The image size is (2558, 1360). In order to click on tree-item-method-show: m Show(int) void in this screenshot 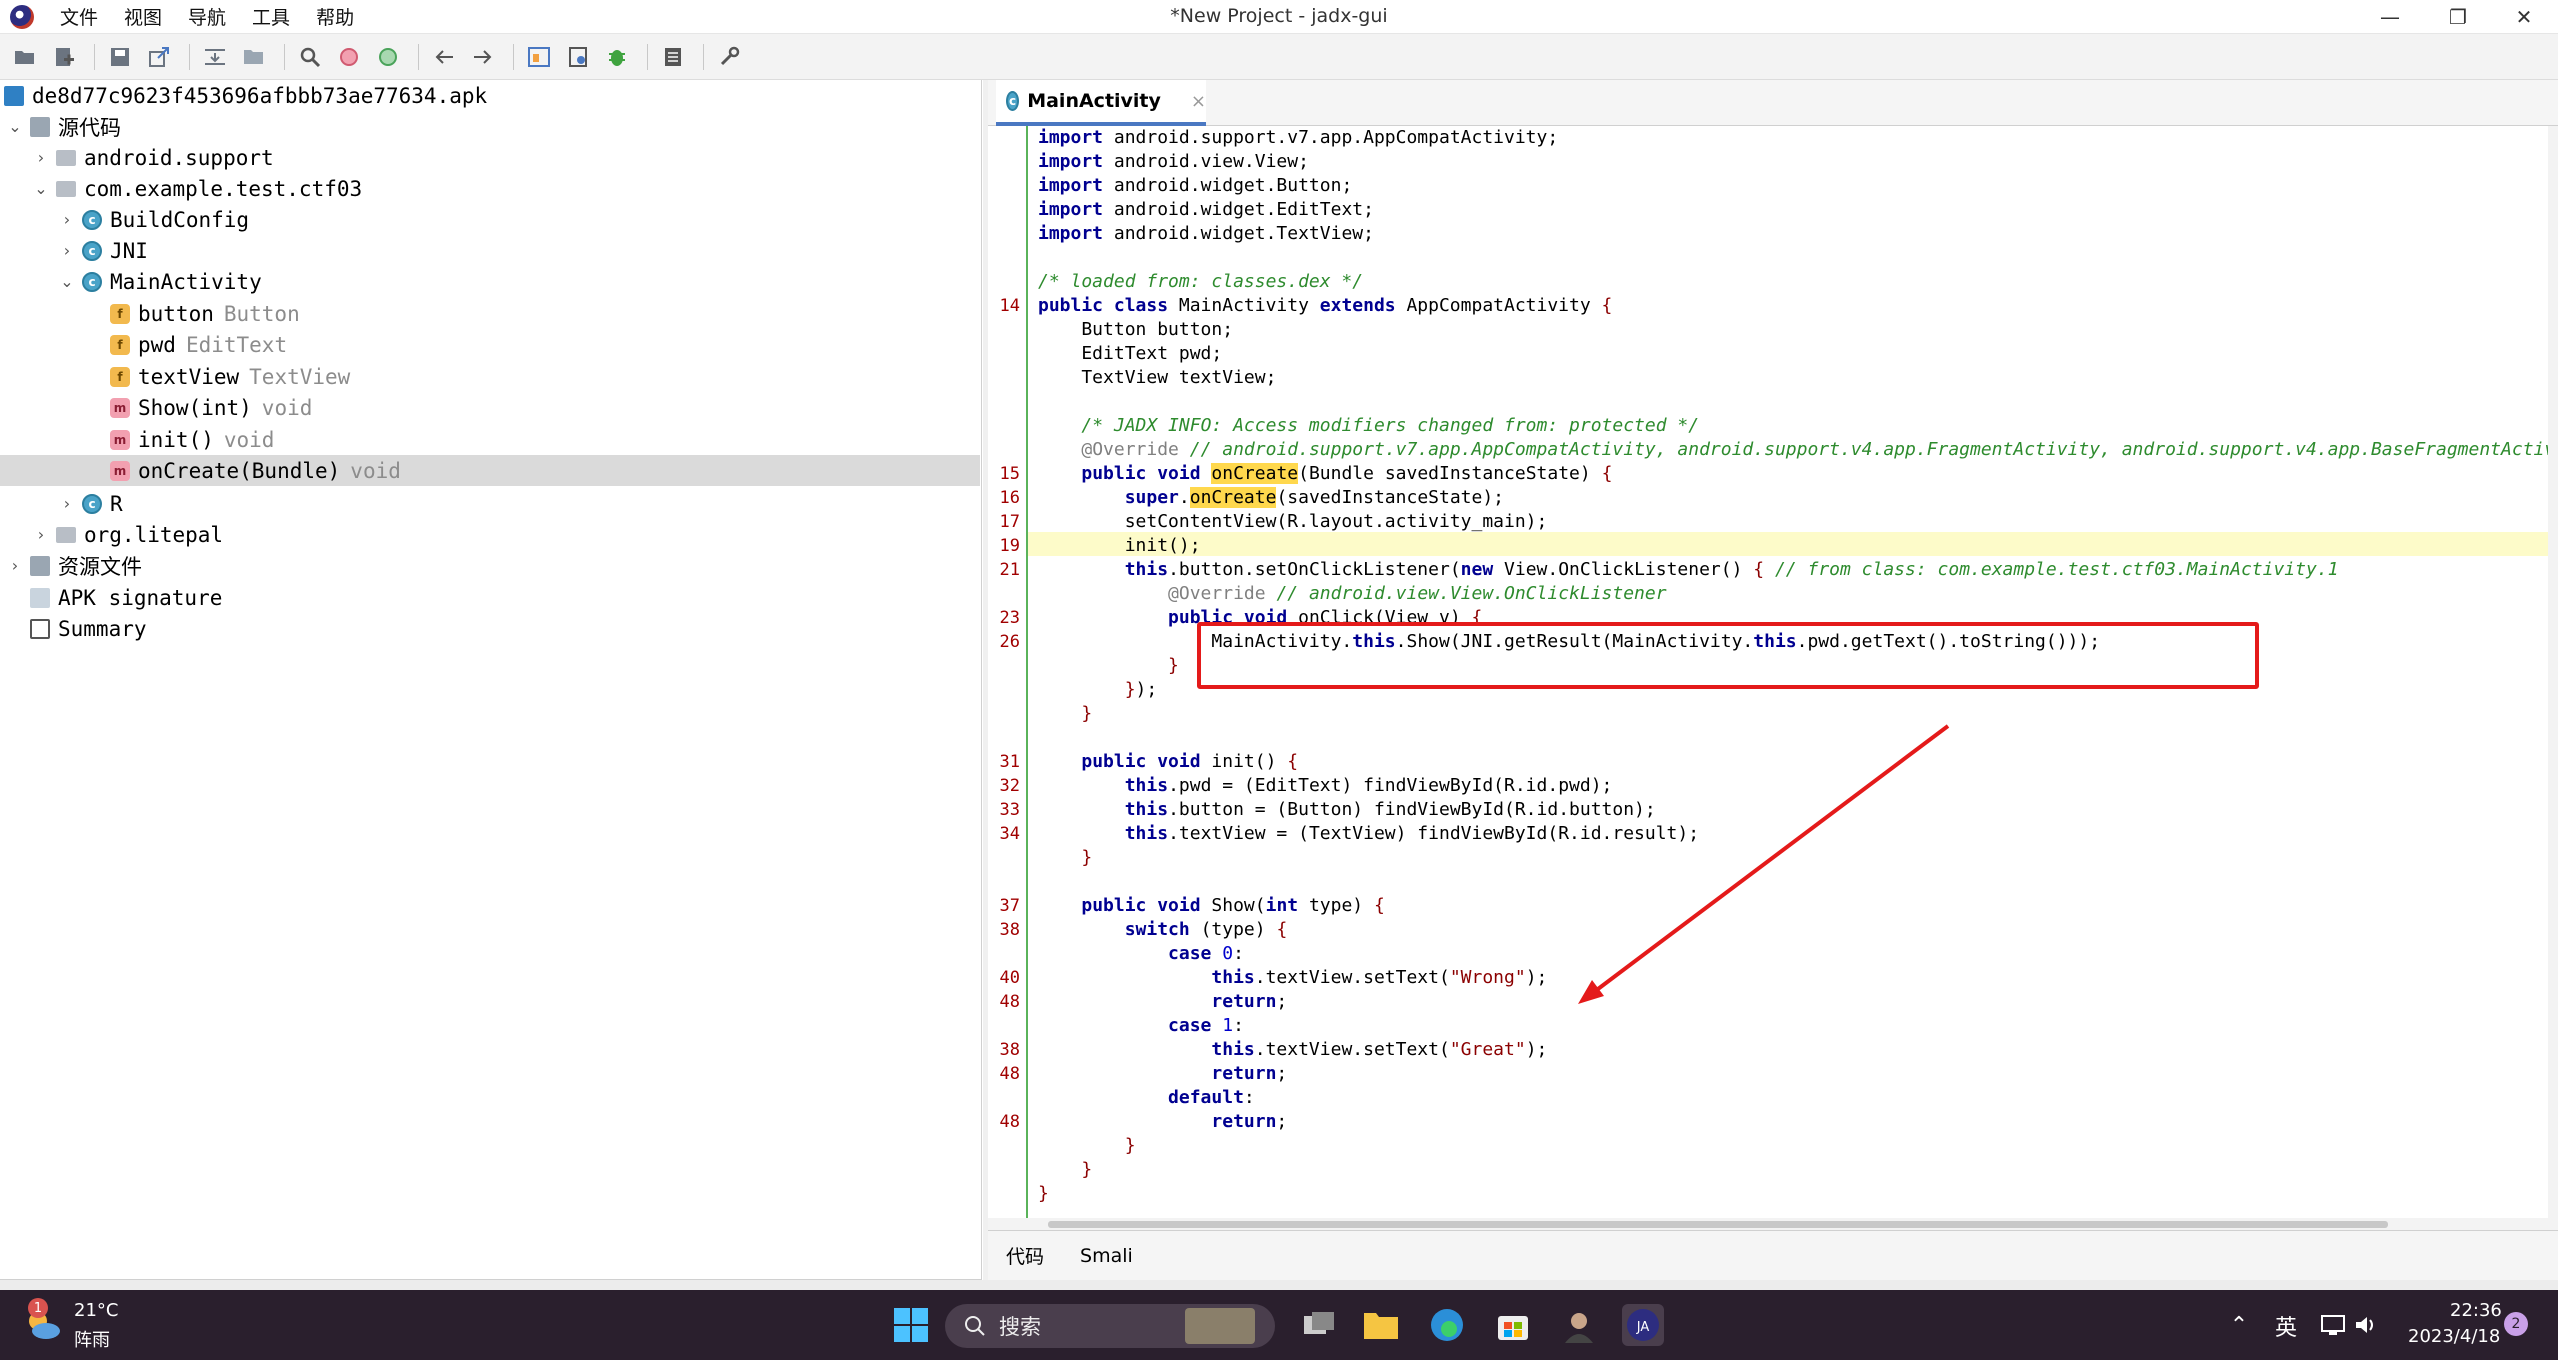, I will do `click(490, 407)`.